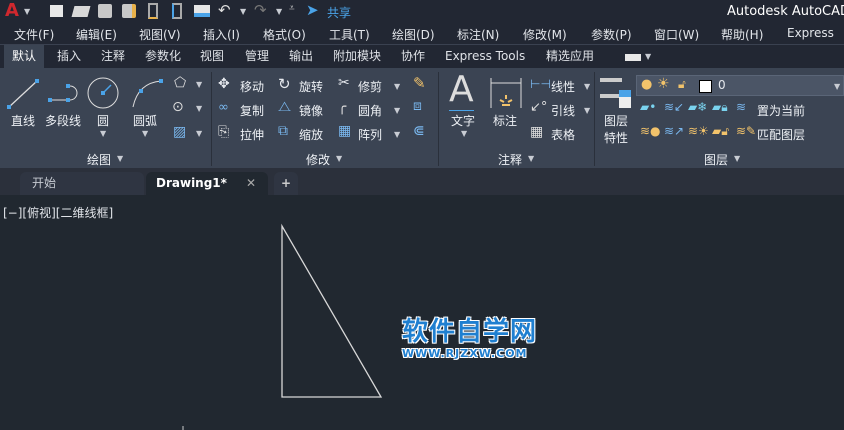 The height and width of the screenshot is (430, 844). Describe the element at coordinates (199, 108) in the screenshot. I see `ellipse-caret-icon: ▼` at that location.